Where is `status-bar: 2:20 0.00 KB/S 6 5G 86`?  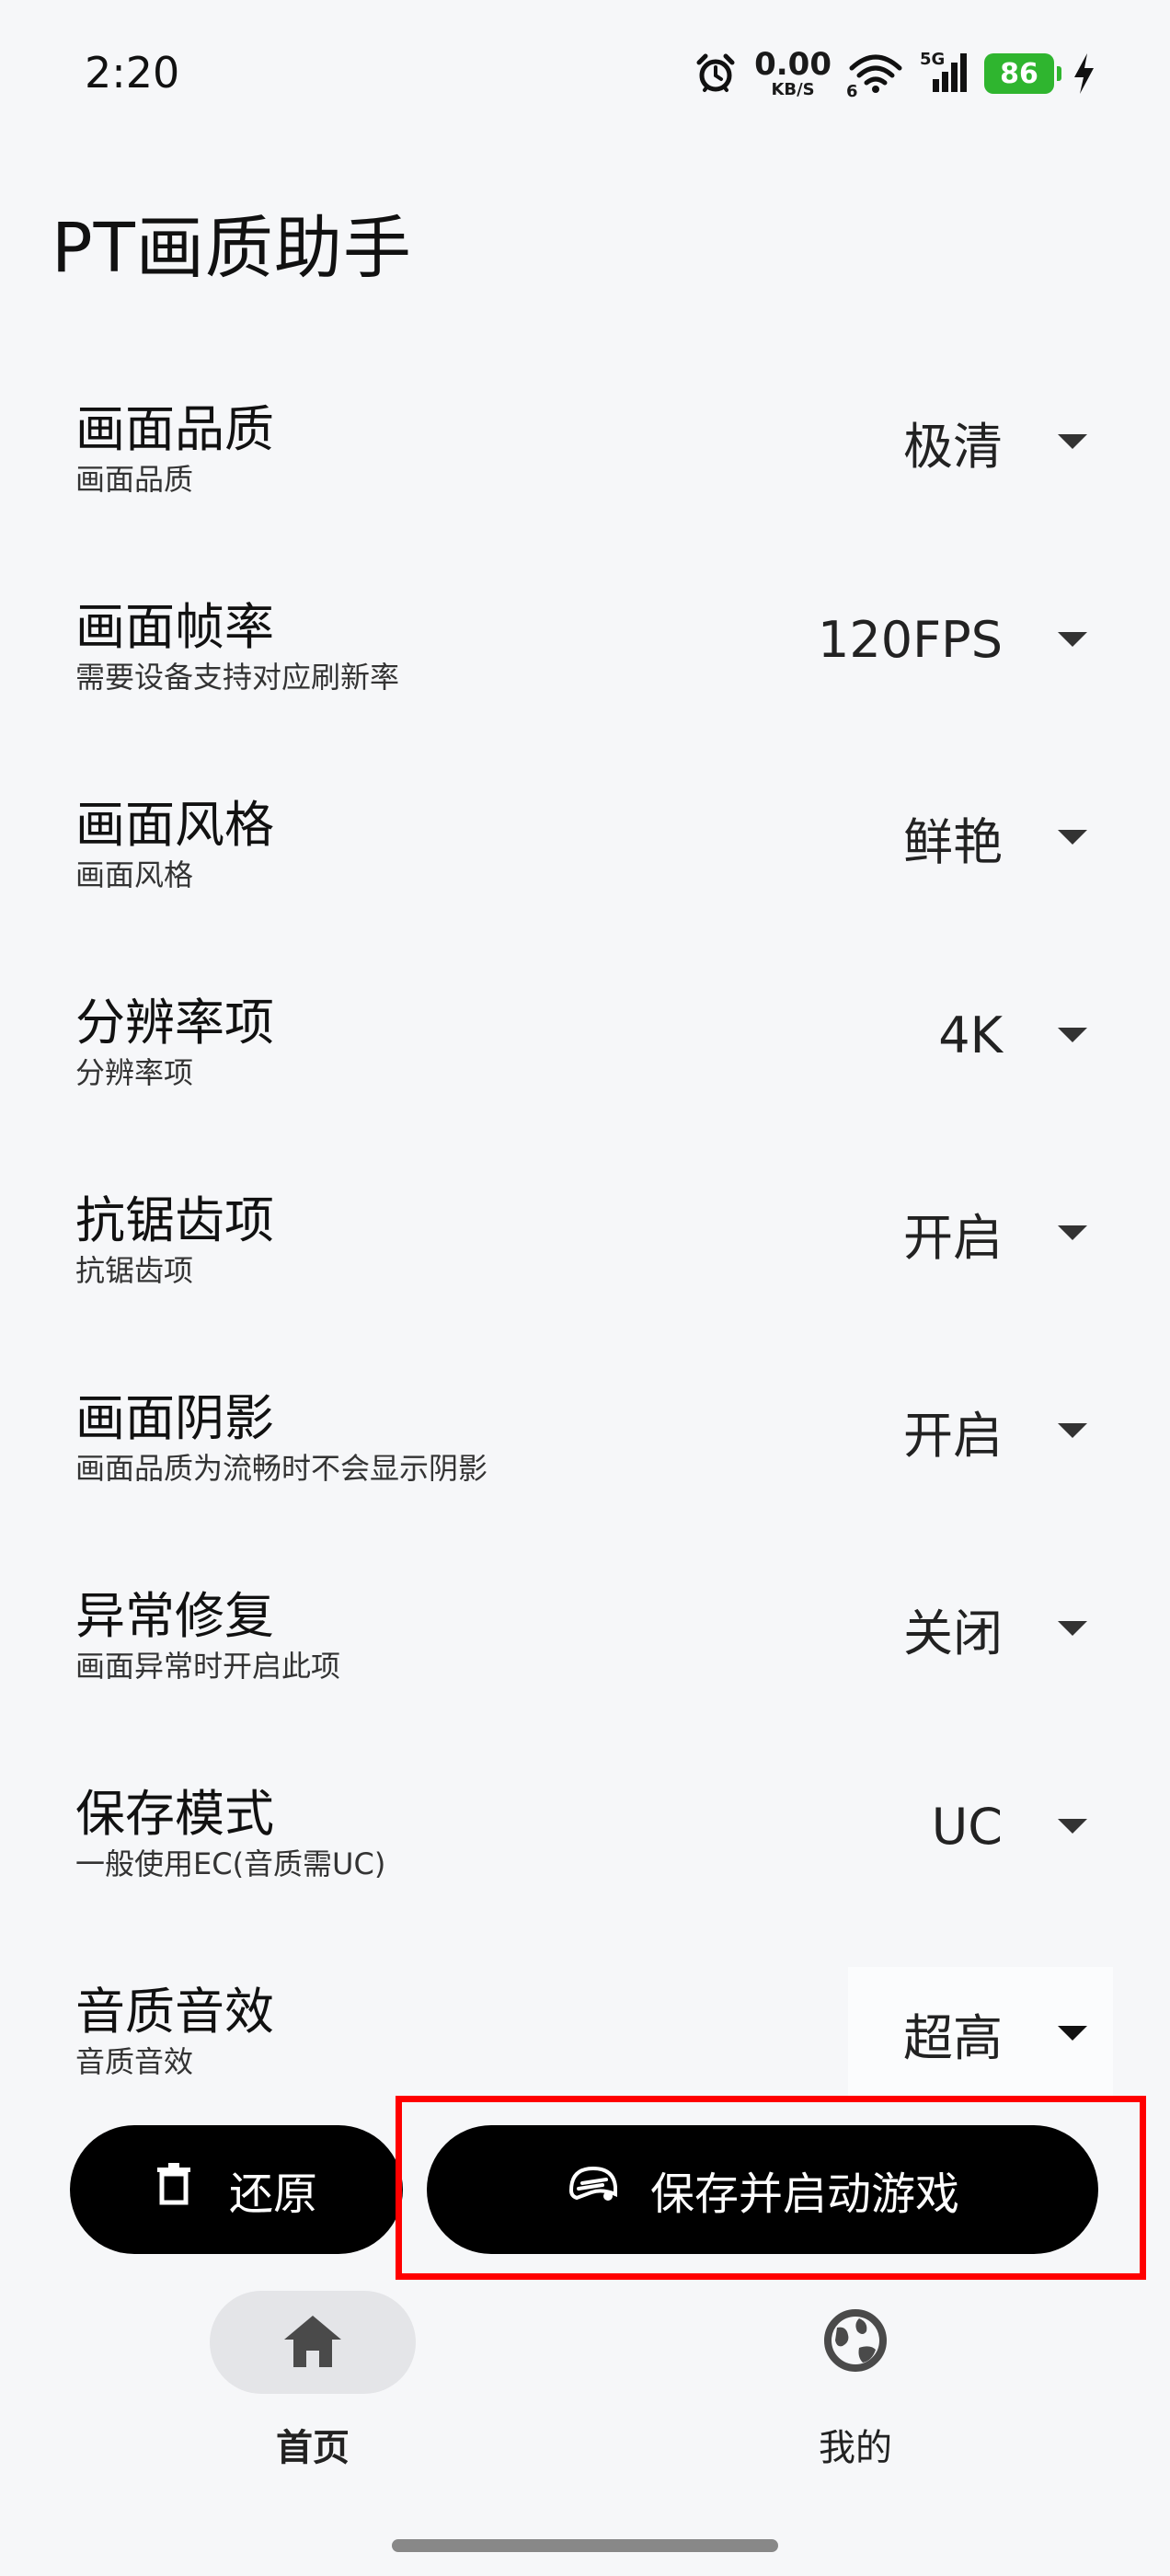
status-bar: 2:20 0.00 KB/S 6 5G 86 is located at coordinates (585, 73).